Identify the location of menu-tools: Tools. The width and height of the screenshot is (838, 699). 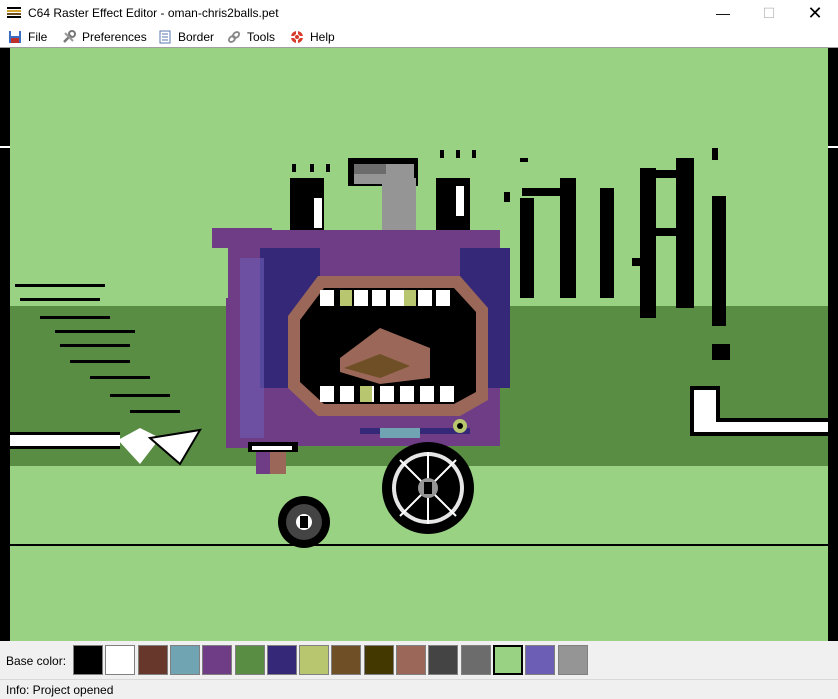
(251, 37).